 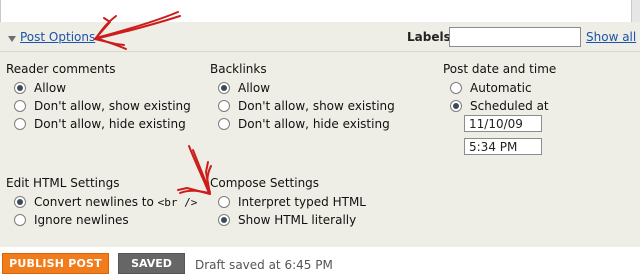 What do you see at coordinates (503, 123) in the screenshot?
I see `schedule-date-input: 11/10/09` at bounding box center [503, 123].